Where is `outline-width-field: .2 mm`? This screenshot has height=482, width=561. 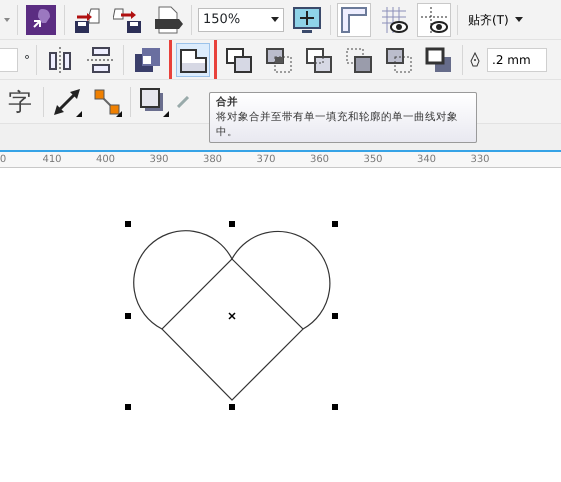 outline-width-field: .2 mm is located at coordinates (517, 60).